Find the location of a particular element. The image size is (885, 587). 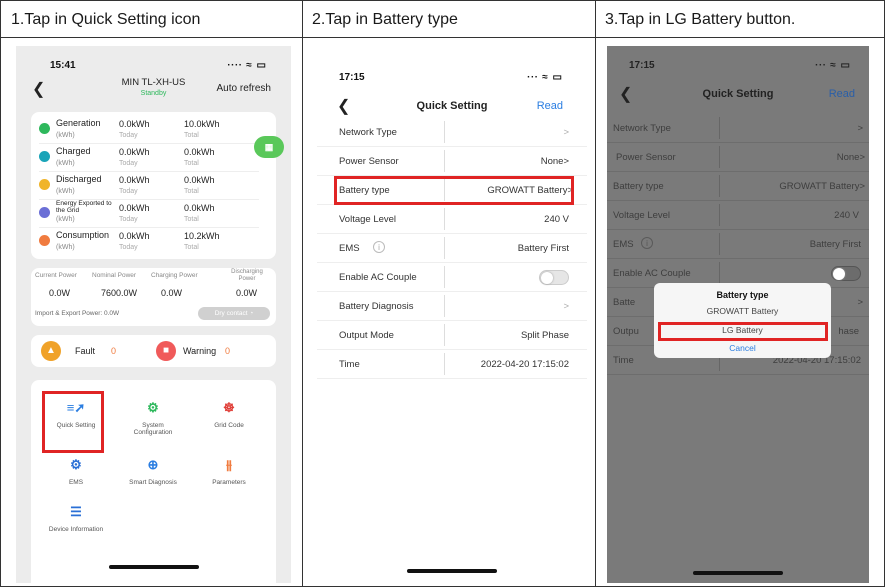

fault-label: Fault is located at coordinates (85, 351).